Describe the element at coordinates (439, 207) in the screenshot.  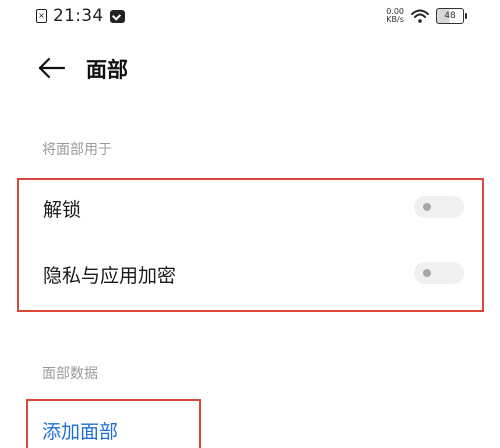
I see `unlock-toggle` at that location.